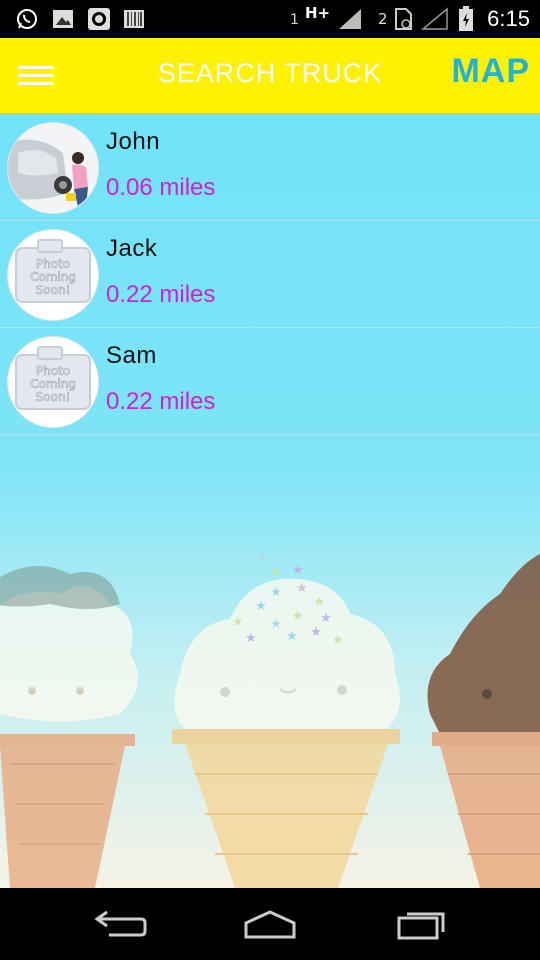  I want to click on sim2-label: 2, so click(383, 19).